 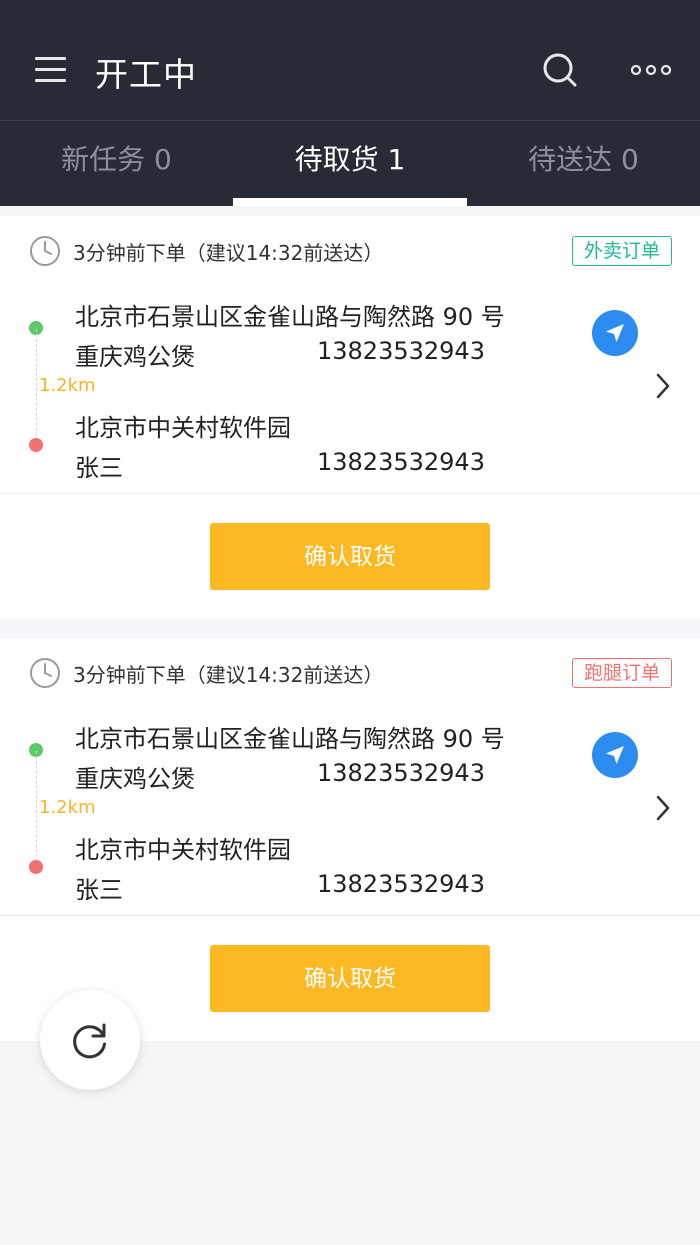 I want to click on order-type-badge: 外卖订单, so click(x=621, y=251).